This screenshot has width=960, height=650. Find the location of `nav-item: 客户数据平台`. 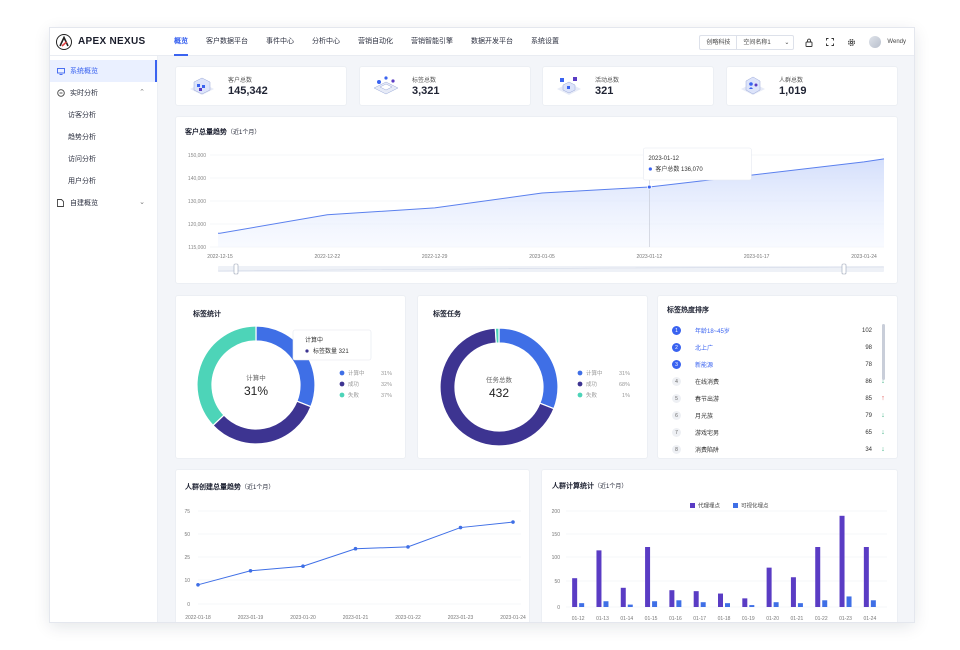

nav-item: 客户数据平台 is located at coordinates (227, 42).